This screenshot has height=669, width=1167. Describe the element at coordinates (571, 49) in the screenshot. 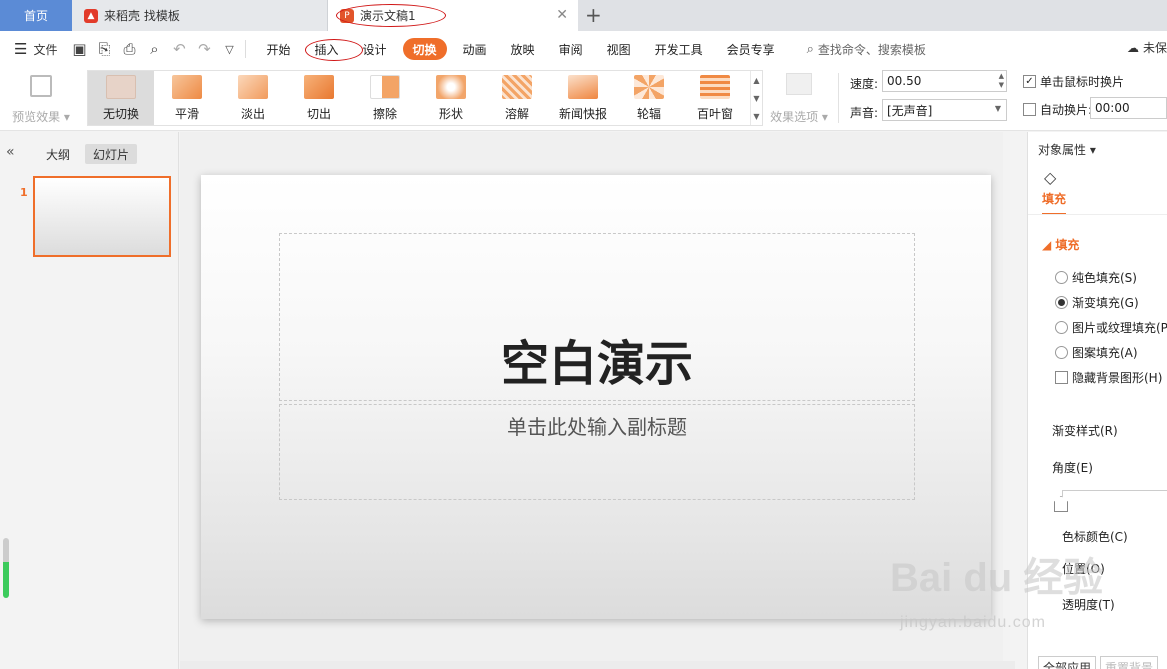

I see `menu-item-review: 审阅` at that location.